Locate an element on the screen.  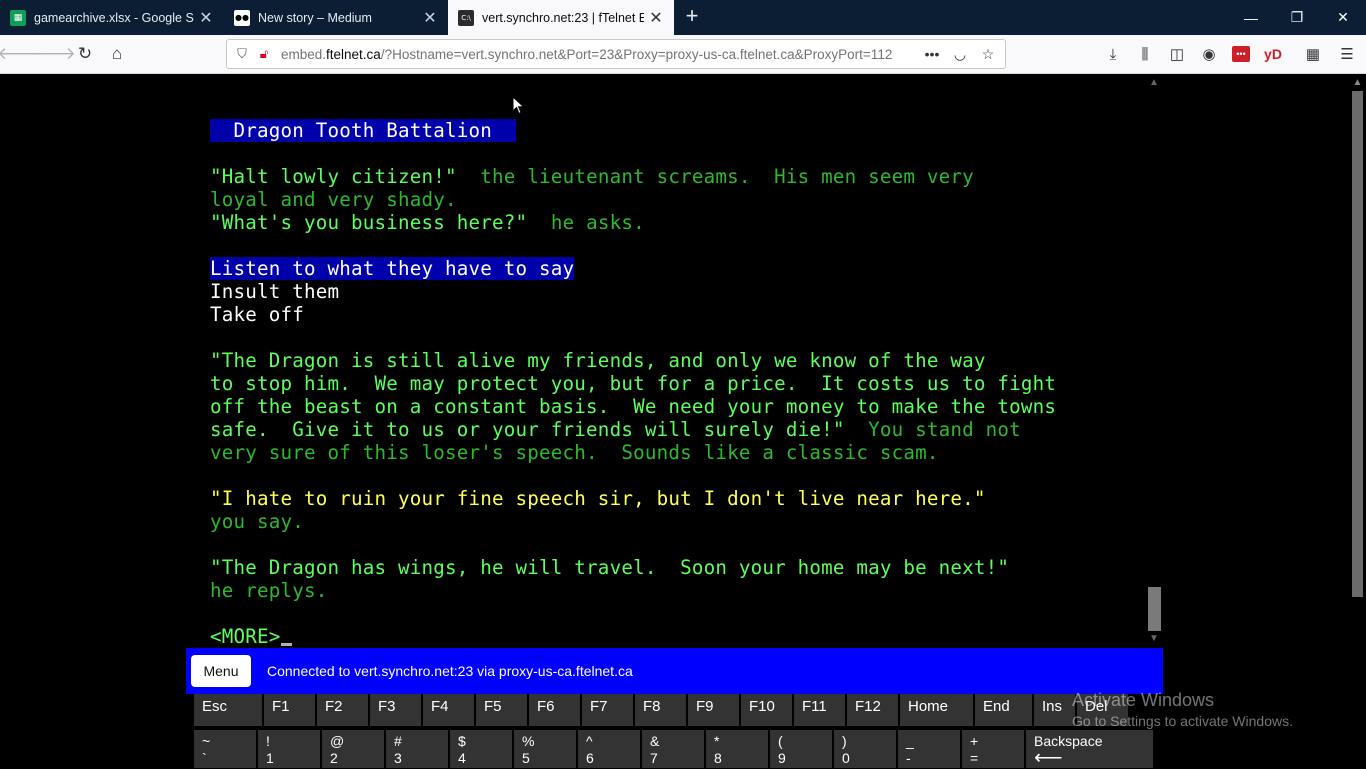
key-f2: F2 is located at coordinates (342, 710).